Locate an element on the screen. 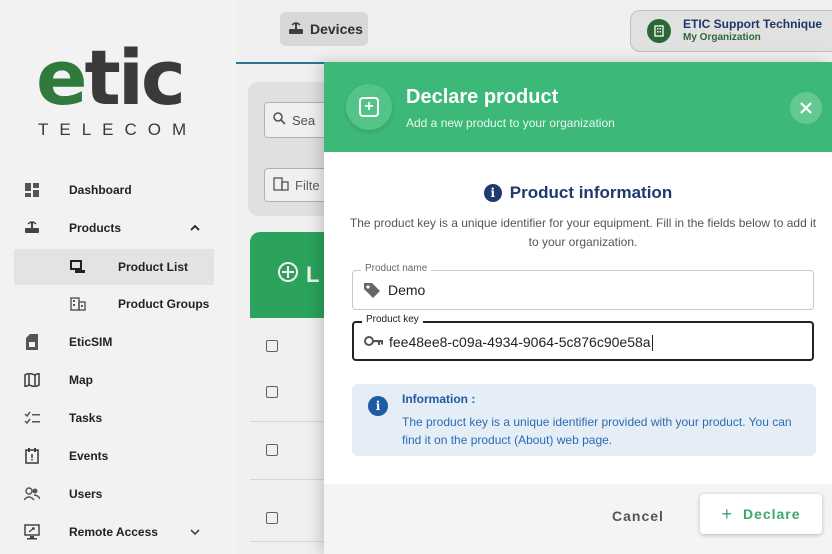 The height and width of the screenshot is (554, 832). tag-icon is located at coordinates (372, 290).